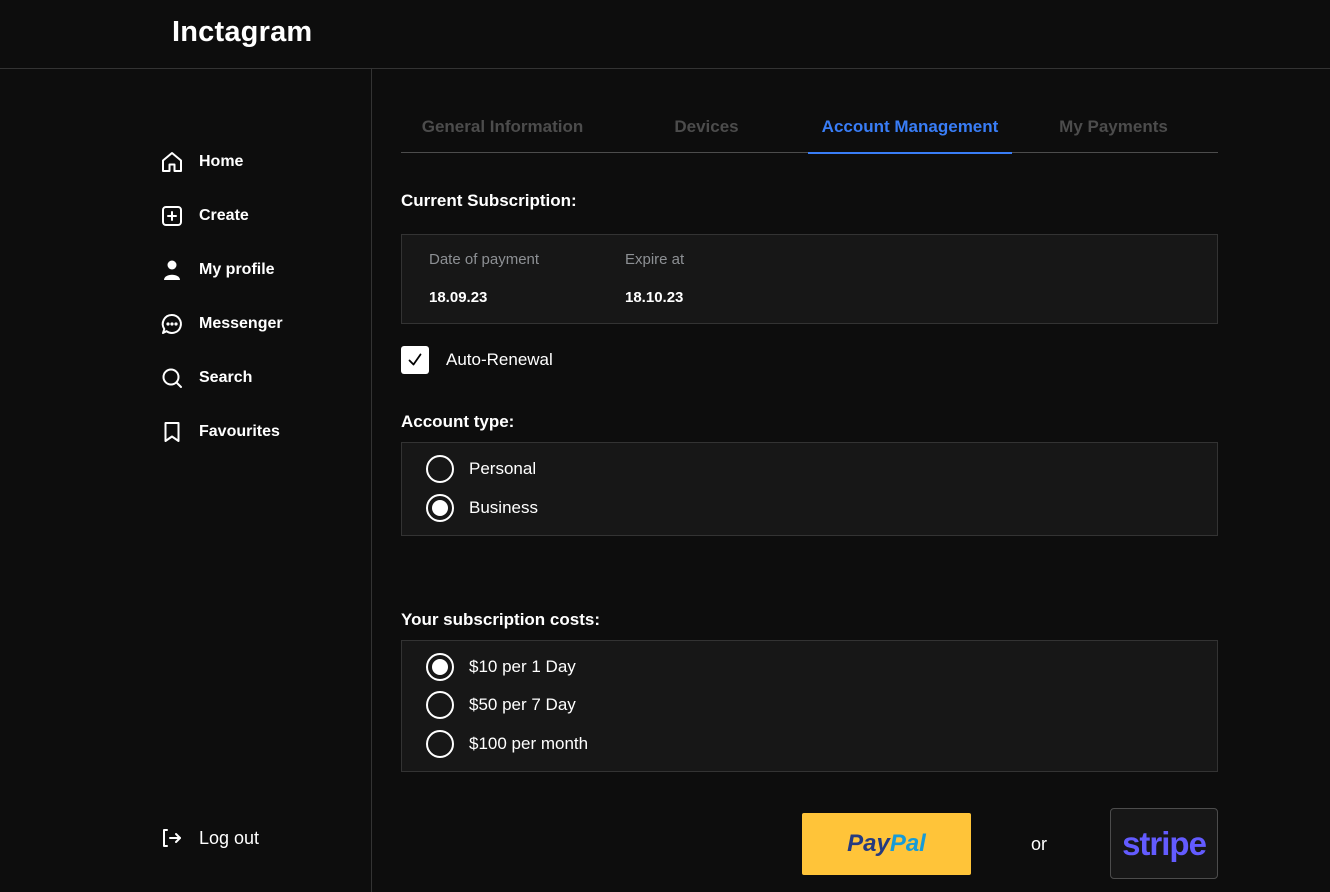  What do you see at coordinates (172, 270) in the screenshot?
I see `person-icon` at bounding box center [172, 270].